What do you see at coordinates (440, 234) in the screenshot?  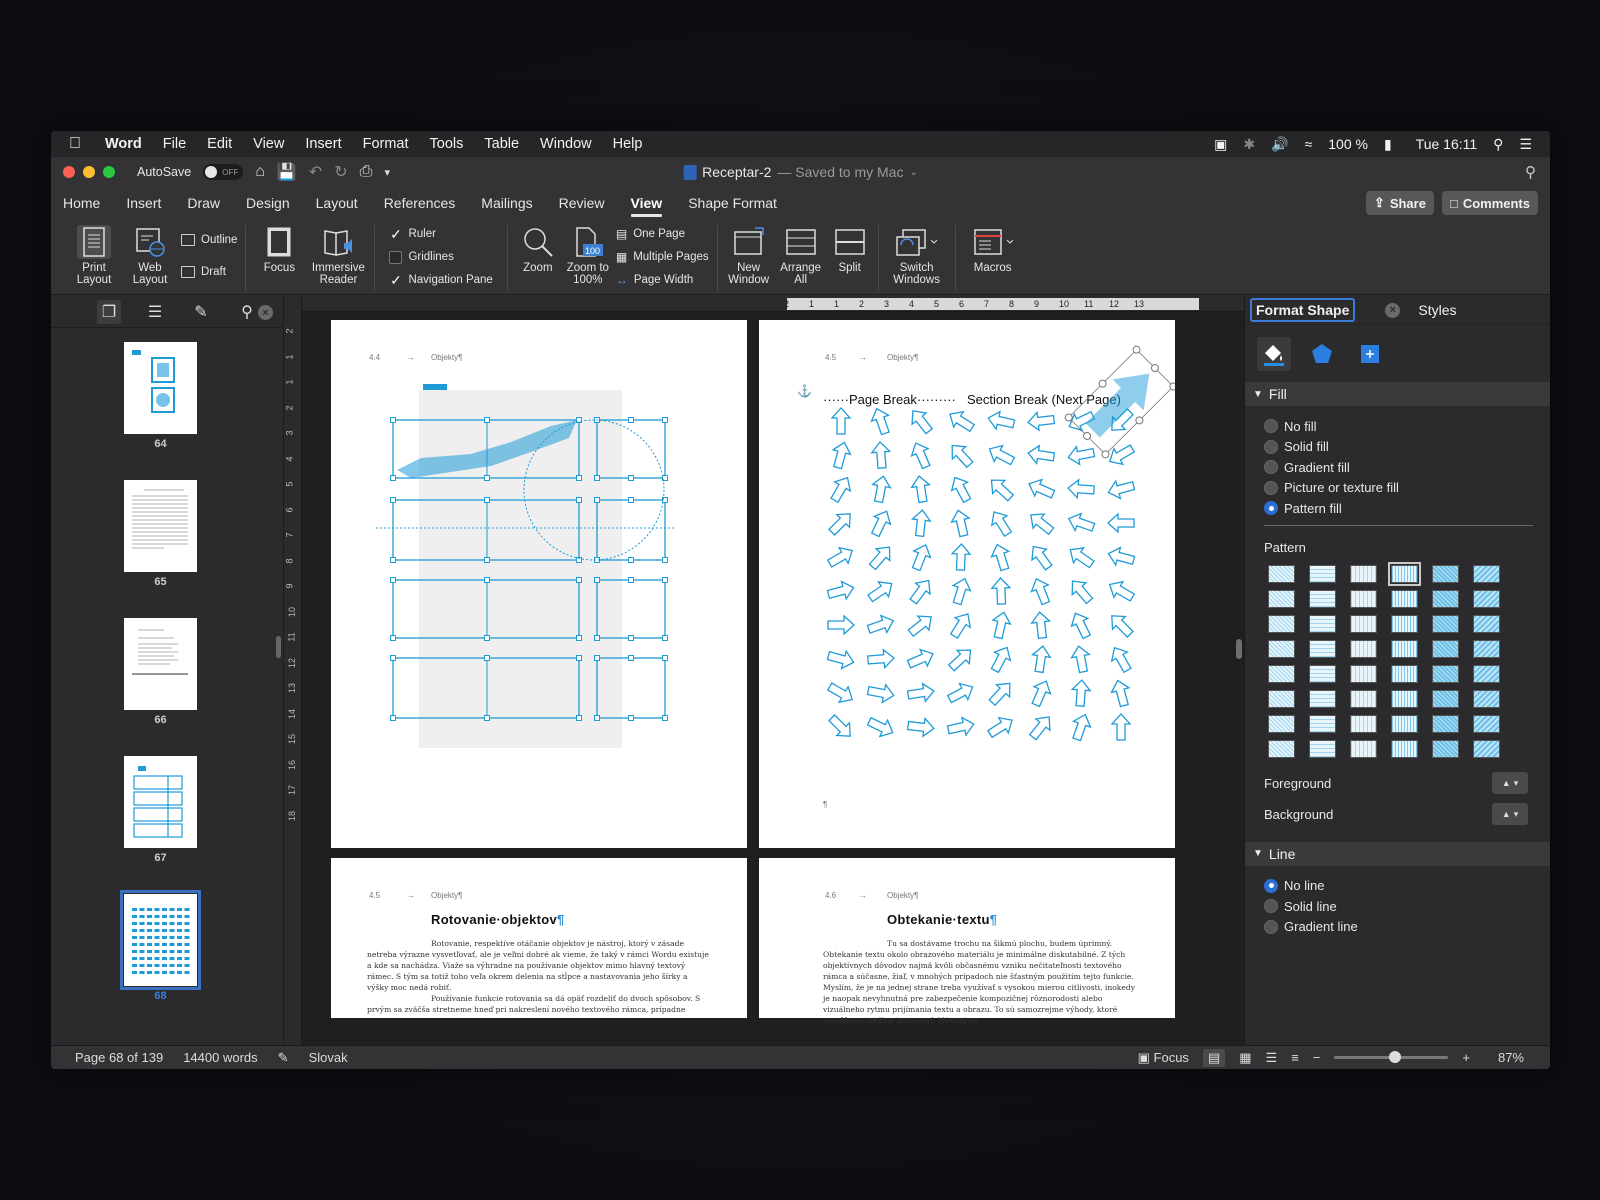 I see `ruler-checkbox: ✓ Ruler` at bounding box center [440, 234].